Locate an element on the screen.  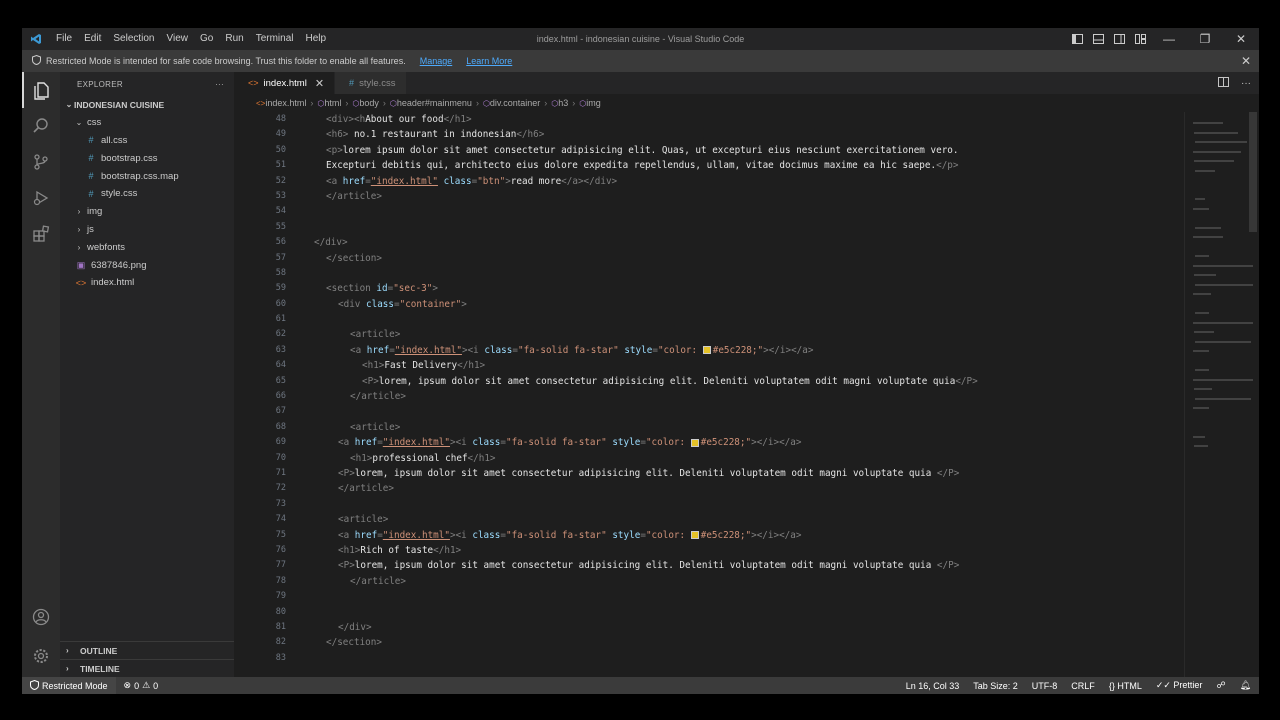
file-index-html: <> index.html is located at coordinates (147, 283).